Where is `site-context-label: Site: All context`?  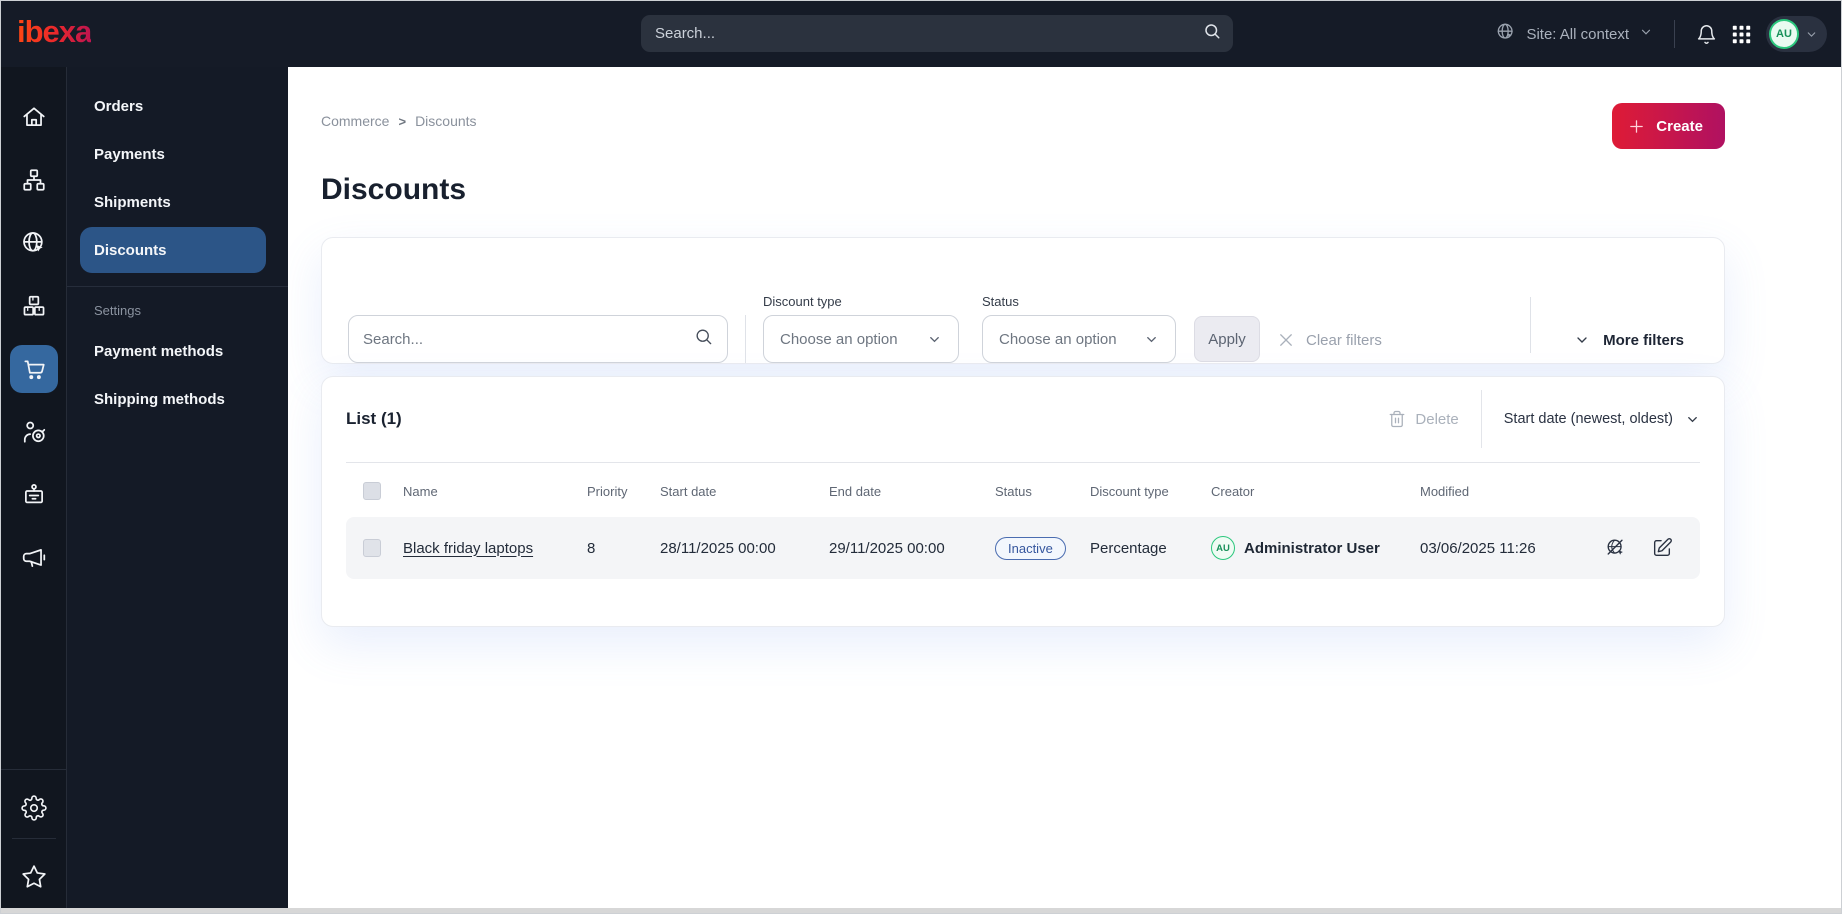 site-context-label: Site: All context is located at coordinates (1577, 34).